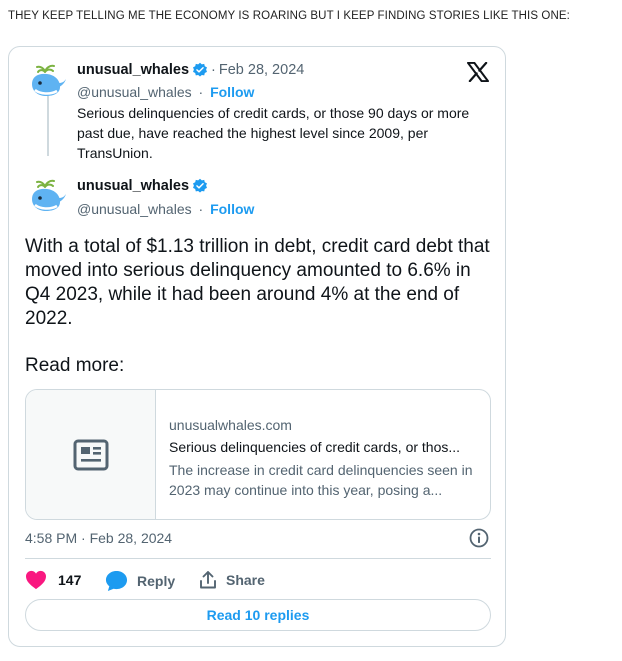 This screenshot has height=661, width=622. Describe the element at coordinates (47, 196) in the screenshot. I see `whale-avatar-icon` at that location.